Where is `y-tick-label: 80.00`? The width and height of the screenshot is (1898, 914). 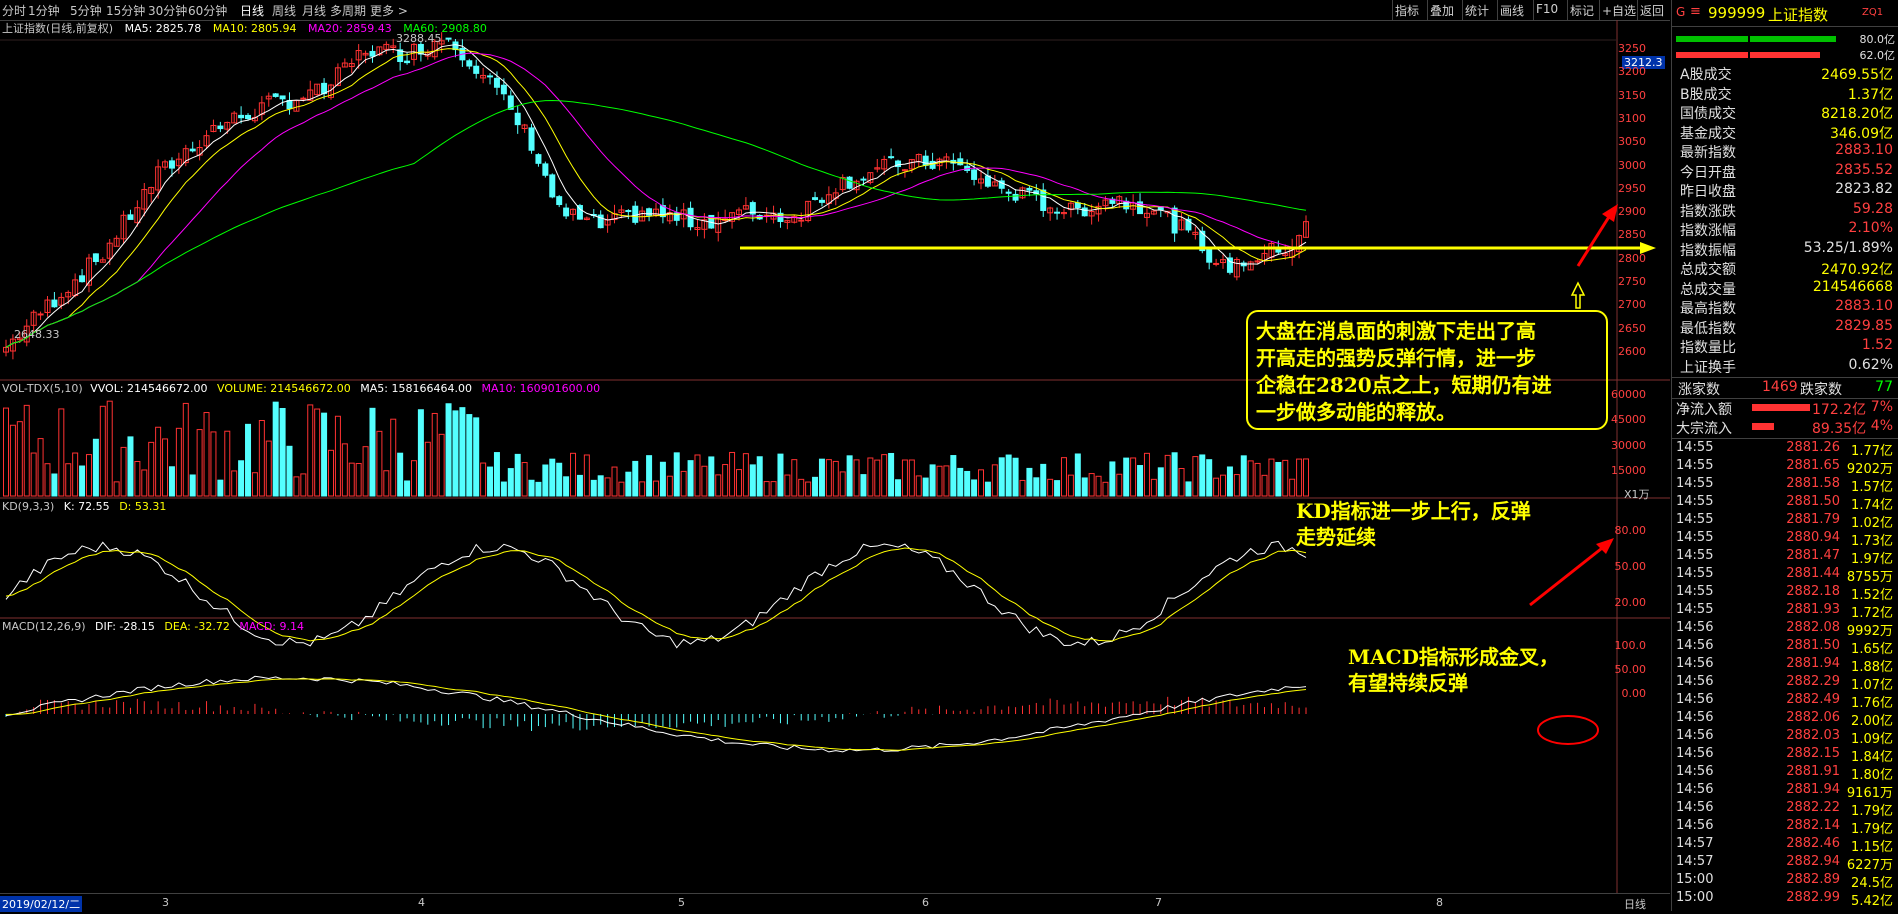 y-tick-label: 80.00 is located at coordinates (1630, 530).